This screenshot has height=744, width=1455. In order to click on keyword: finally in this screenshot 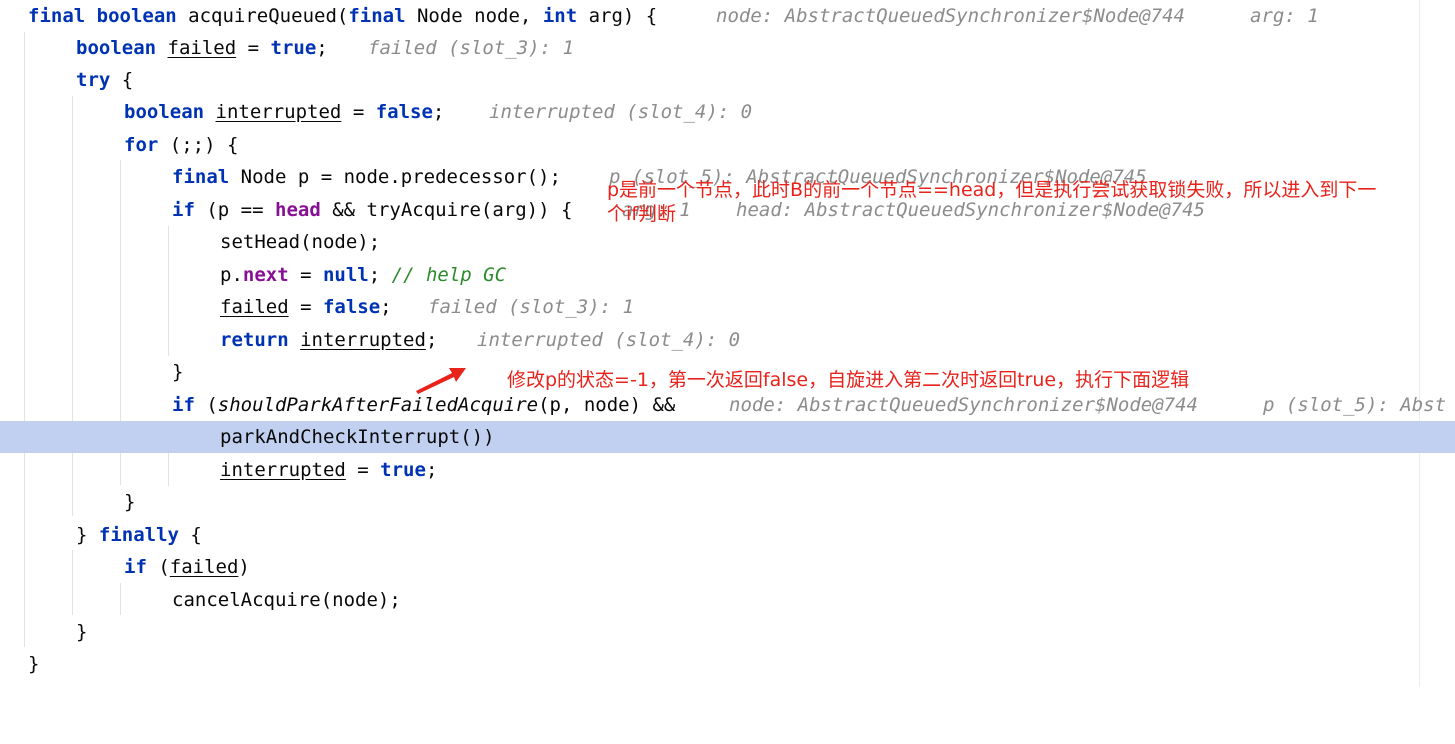, I will do `click(138, 535)`.